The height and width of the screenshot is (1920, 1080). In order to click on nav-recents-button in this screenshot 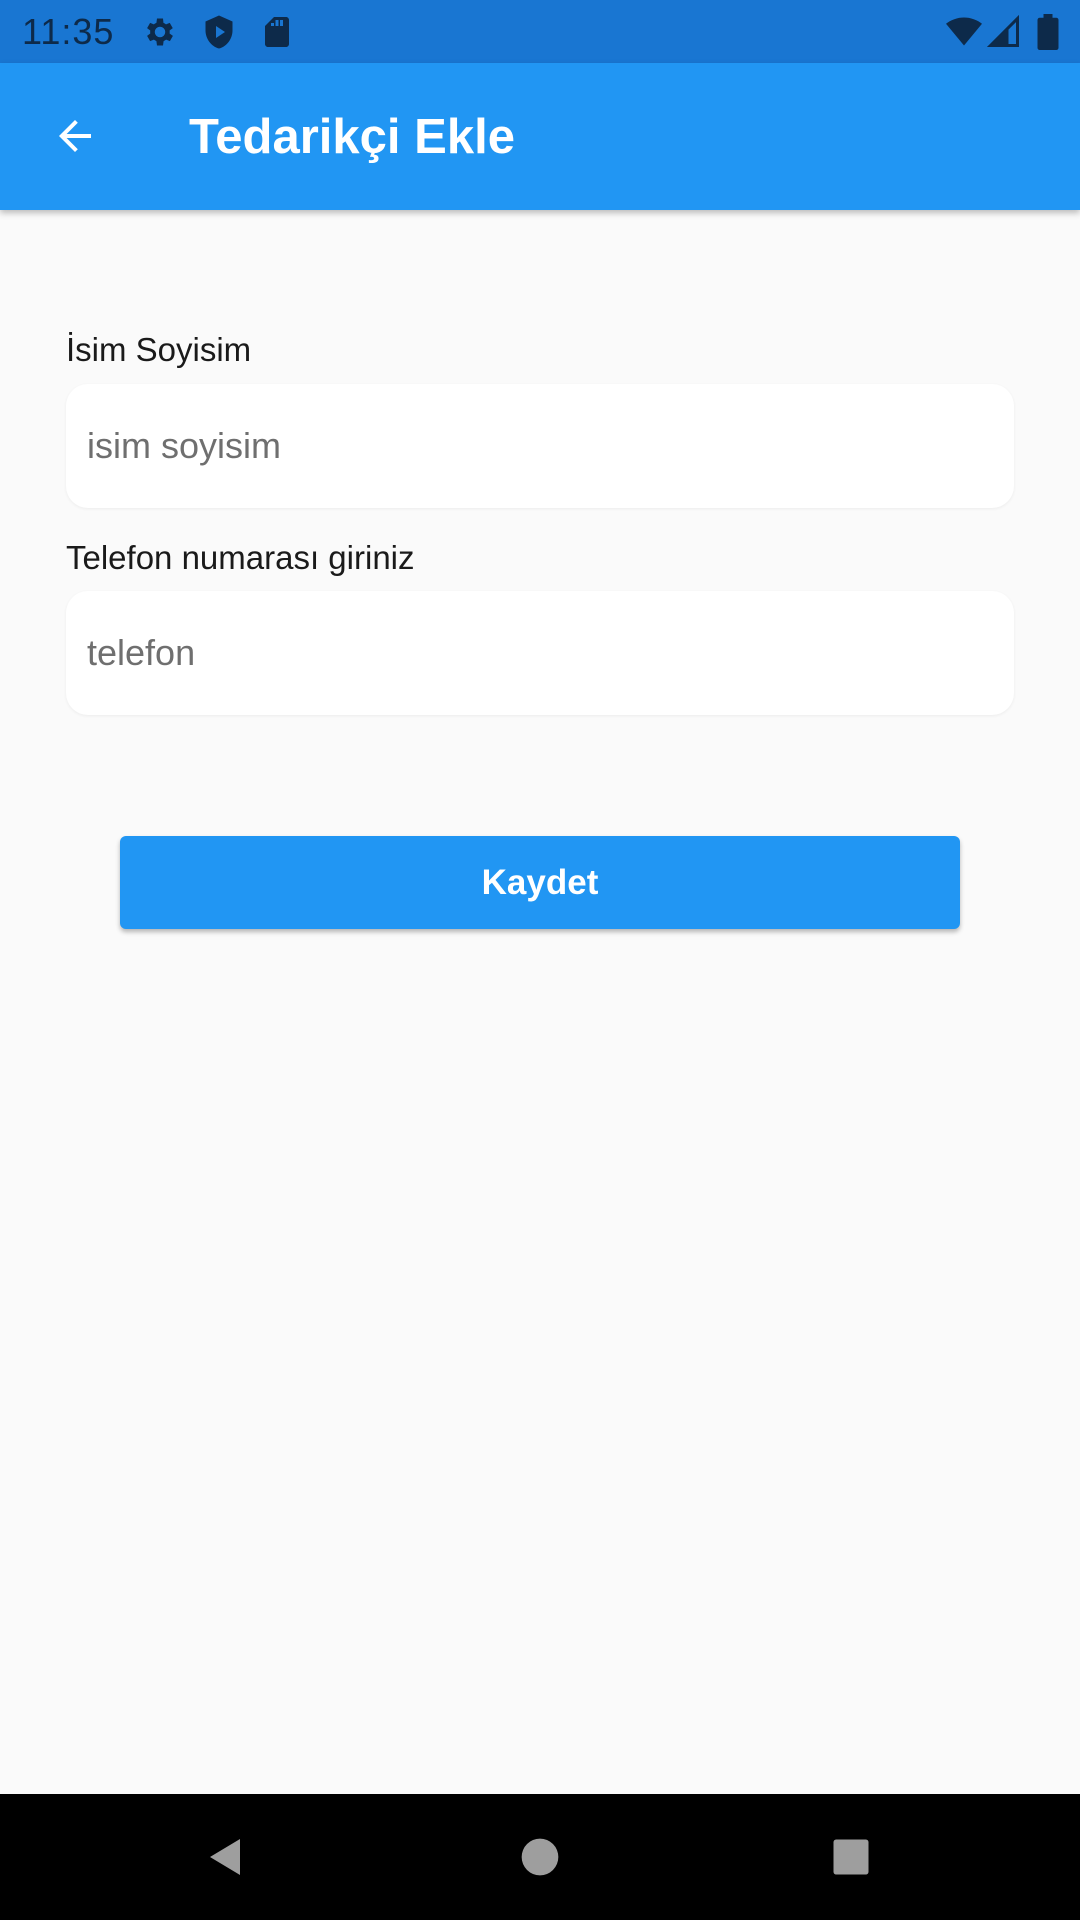, I will do `click(851, 1857)`.